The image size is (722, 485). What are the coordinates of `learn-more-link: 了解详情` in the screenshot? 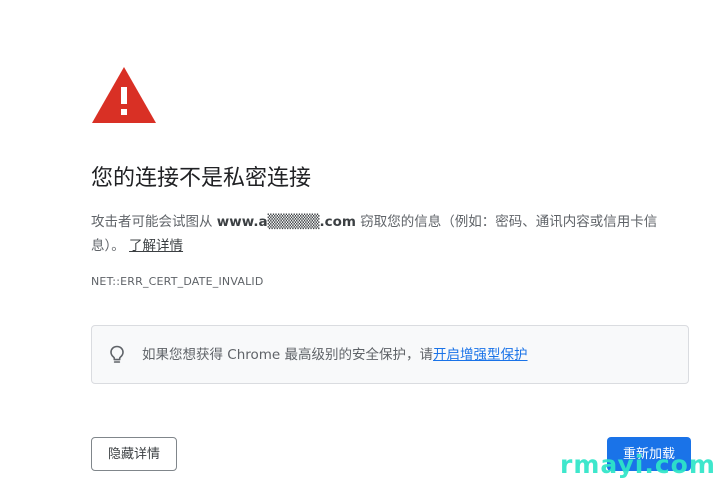 It's located at (156, 246).